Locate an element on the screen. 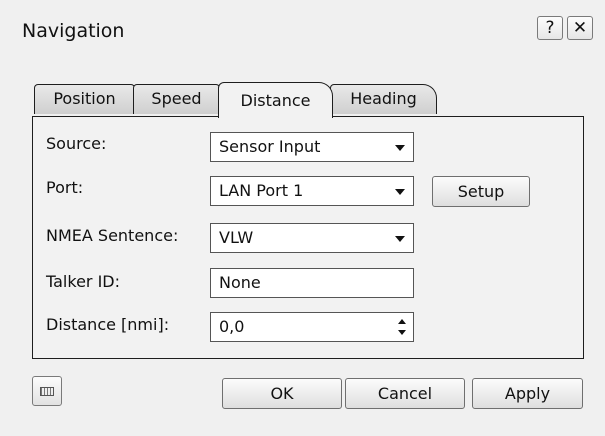 The height and width of the screenshot is (436, 605). tab-heading: Heading is located at coordinates (383, 99).